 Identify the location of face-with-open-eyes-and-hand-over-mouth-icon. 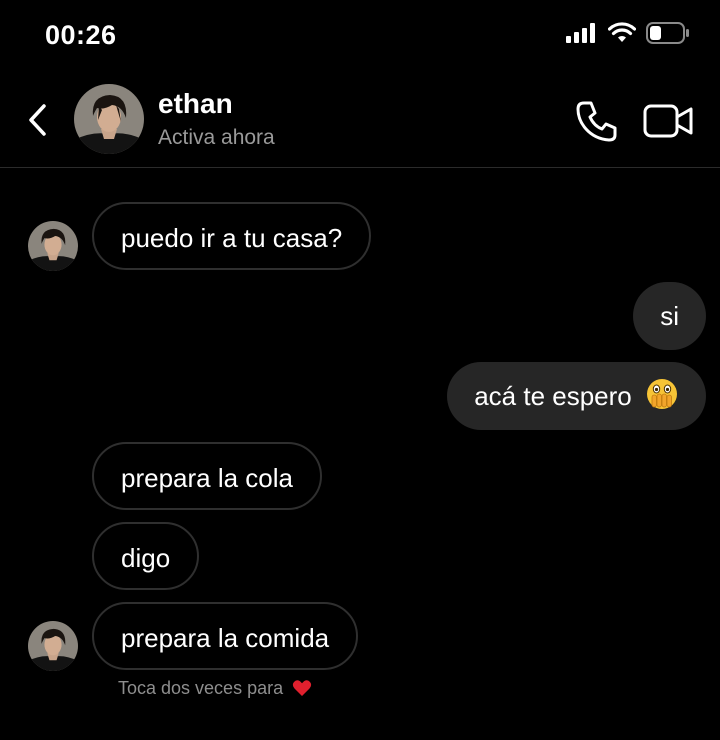
(662, 394).